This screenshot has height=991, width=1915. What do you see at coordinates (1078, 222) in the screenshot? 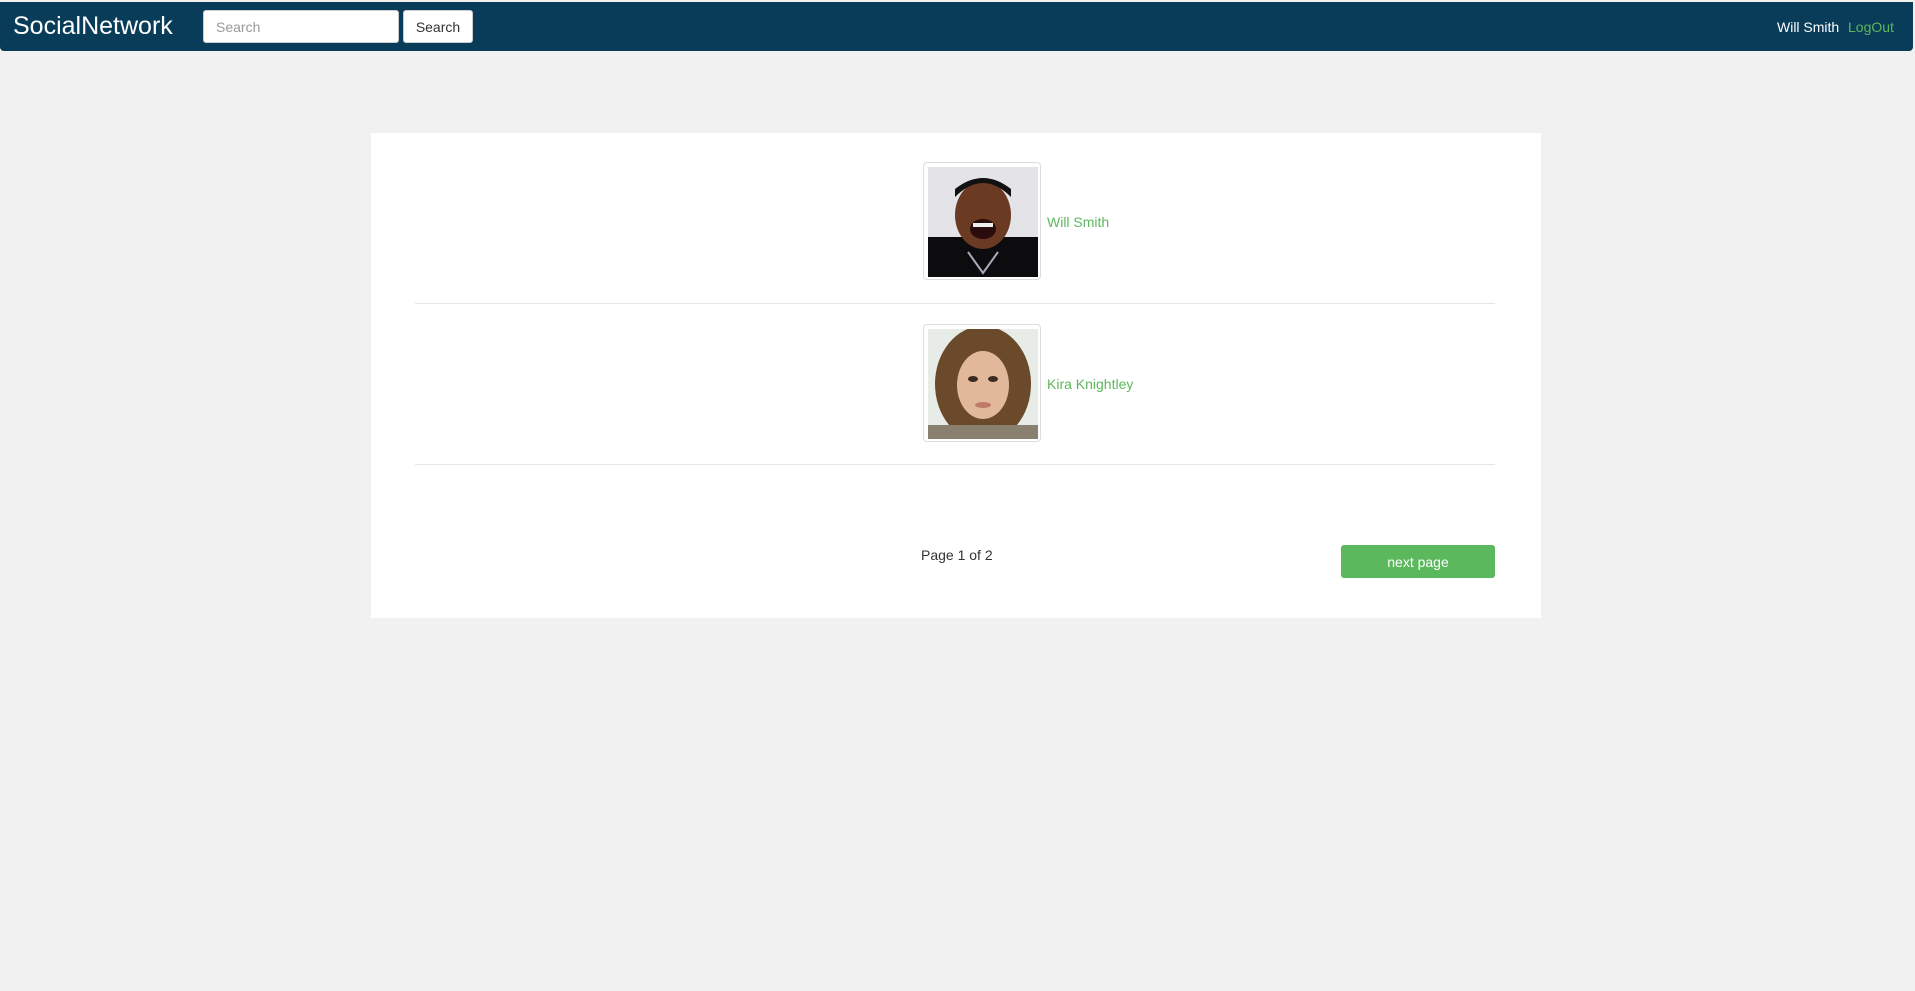
I see `user-link: Will Smith` at bounding box center [1078, 222].